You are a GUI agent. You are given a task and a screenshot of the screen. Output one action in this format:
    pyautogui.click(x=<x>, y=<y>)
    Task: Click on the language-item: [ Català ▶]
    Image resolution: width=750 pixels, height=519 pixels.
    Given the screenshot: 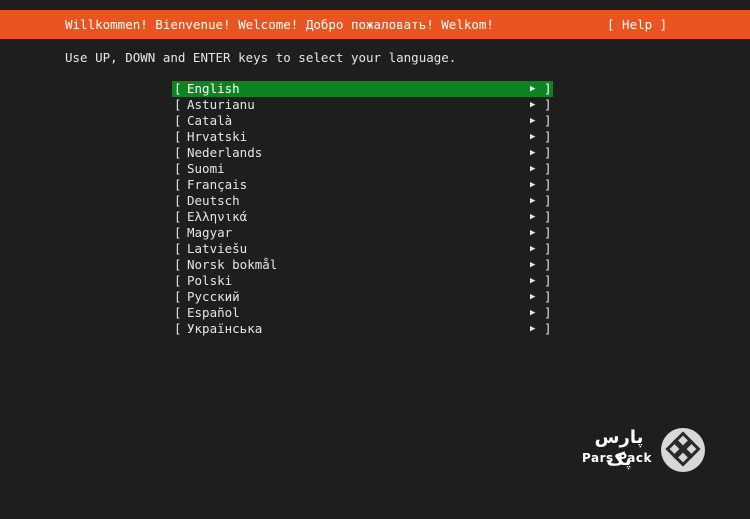 What is the action you would take?
    pyautogui.click(x=362, y=121)
    